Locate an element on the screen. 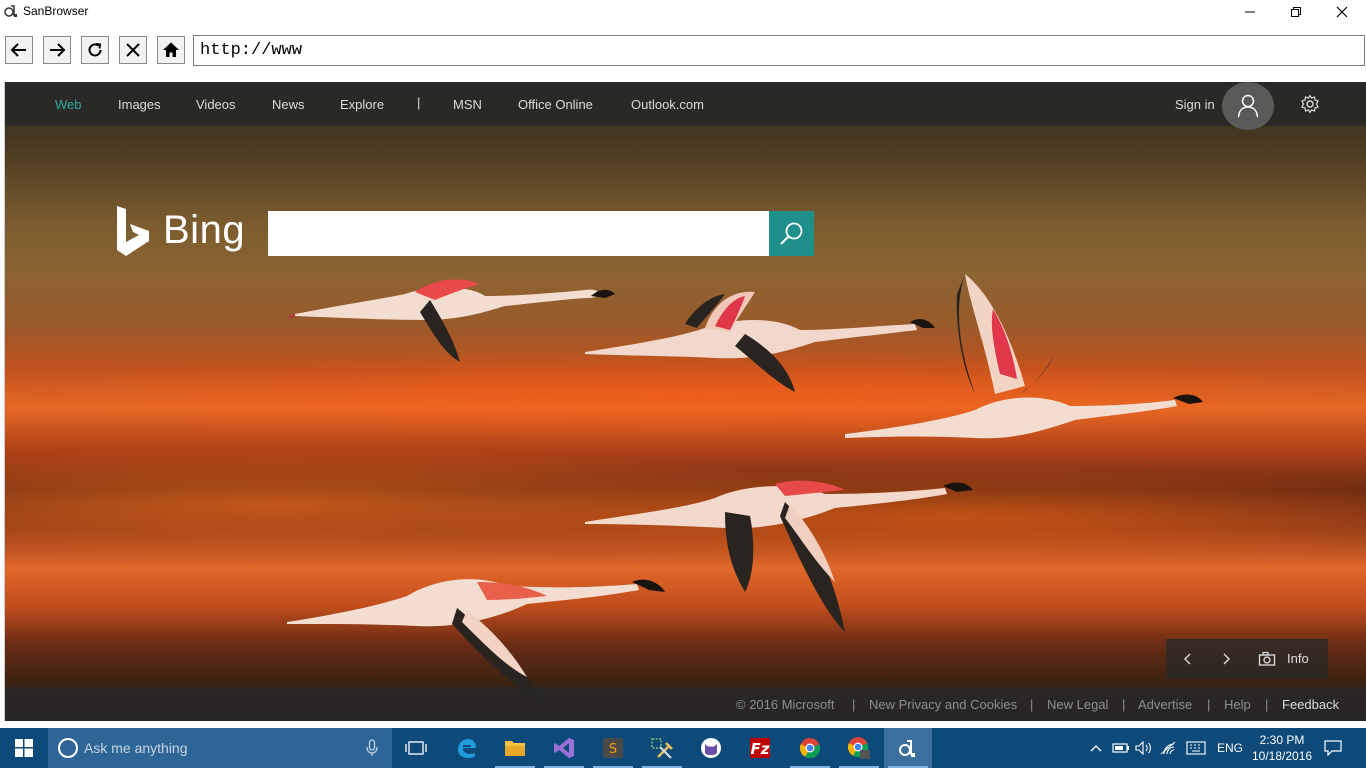 The image size is (1366, 768). taskbar-chrome-user is located at coordinates (859, 748).